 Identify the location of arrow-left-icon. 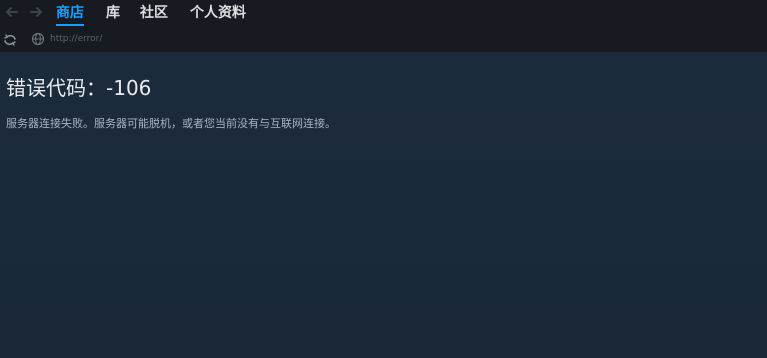
(12, 12).